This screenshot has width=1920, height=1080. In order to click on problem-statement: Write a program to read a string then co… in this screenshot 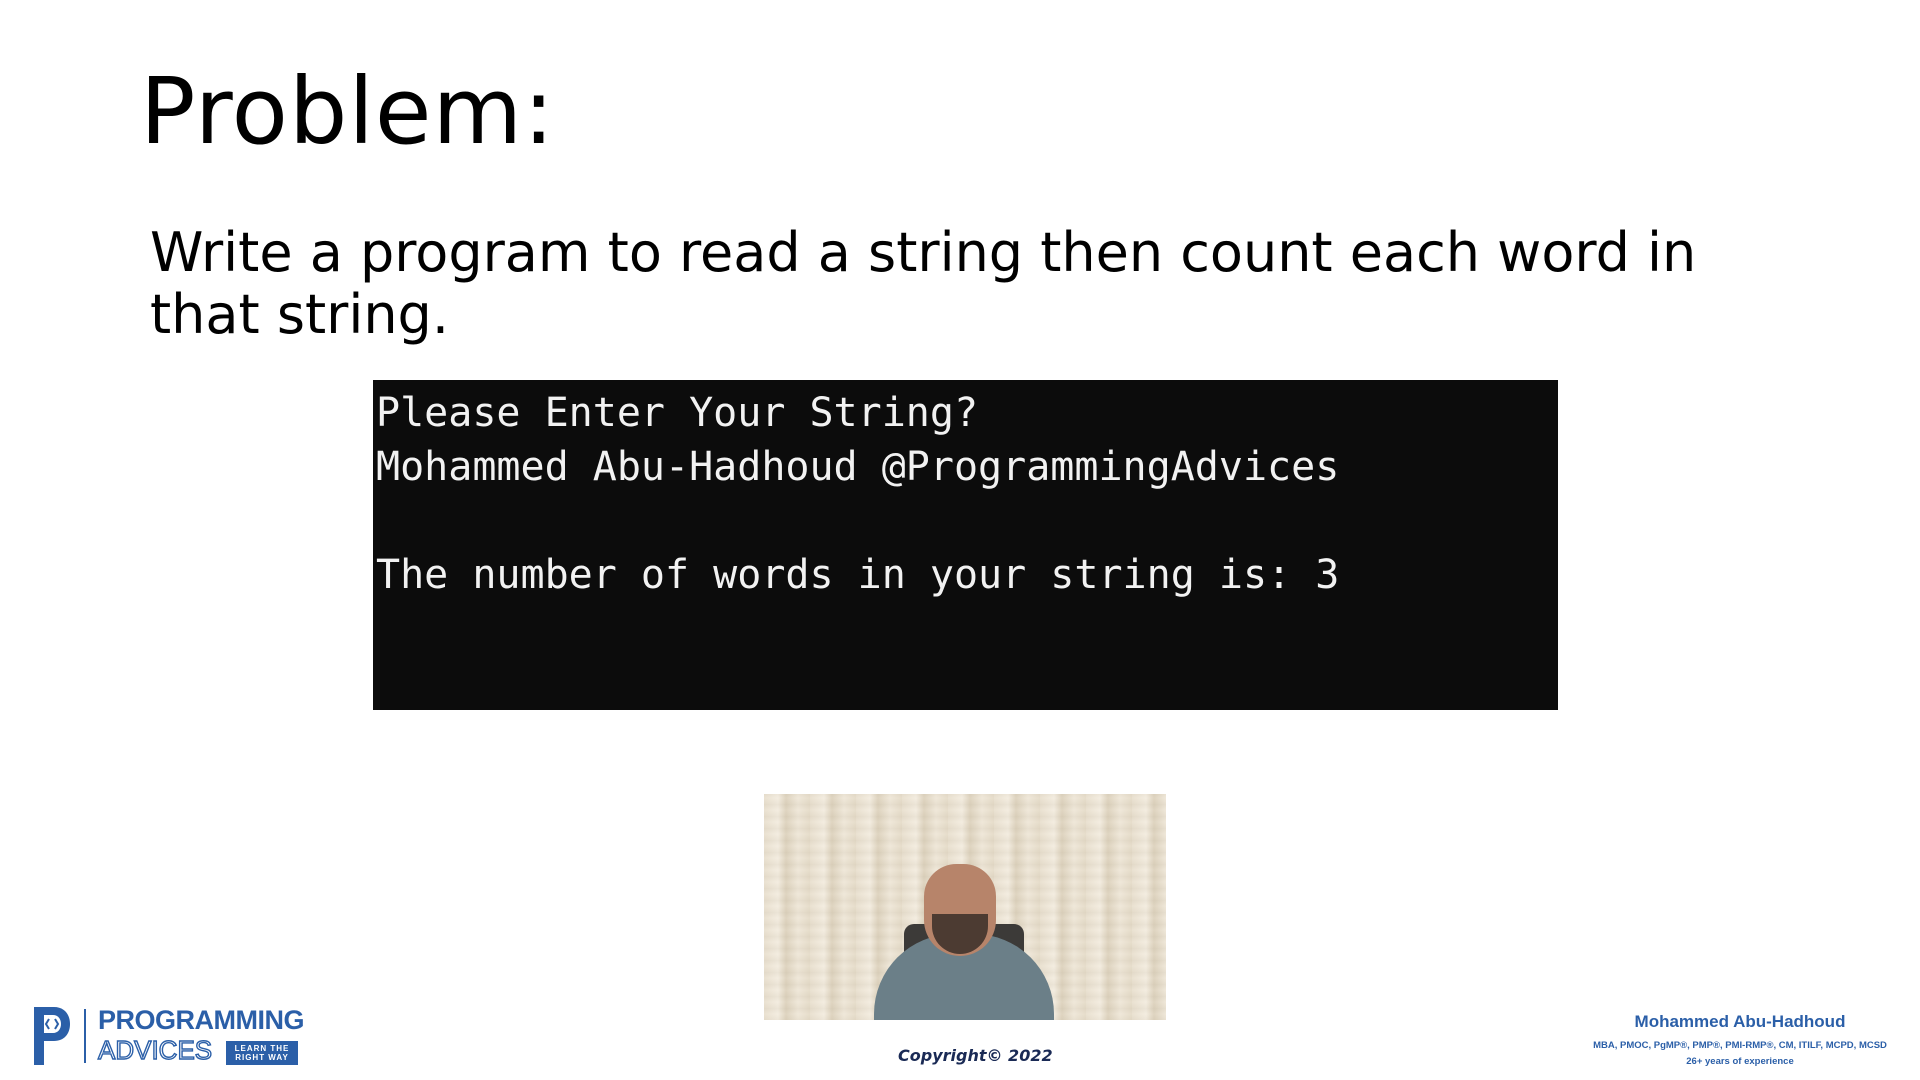, I will do `click(923, 283)`.